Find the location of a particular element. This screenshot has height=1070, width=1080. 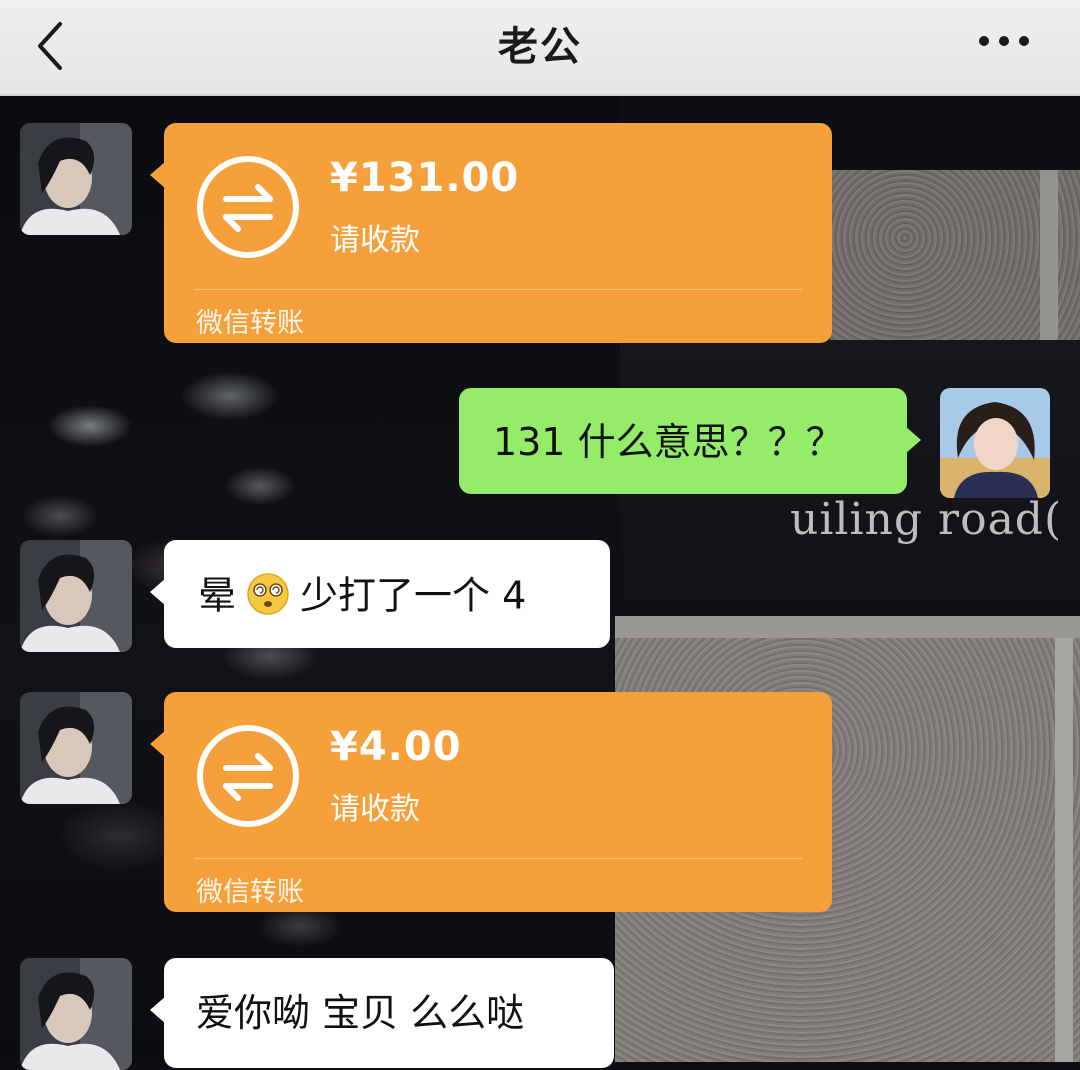

chat-title: 老公 is located at coordinates (540, 47).